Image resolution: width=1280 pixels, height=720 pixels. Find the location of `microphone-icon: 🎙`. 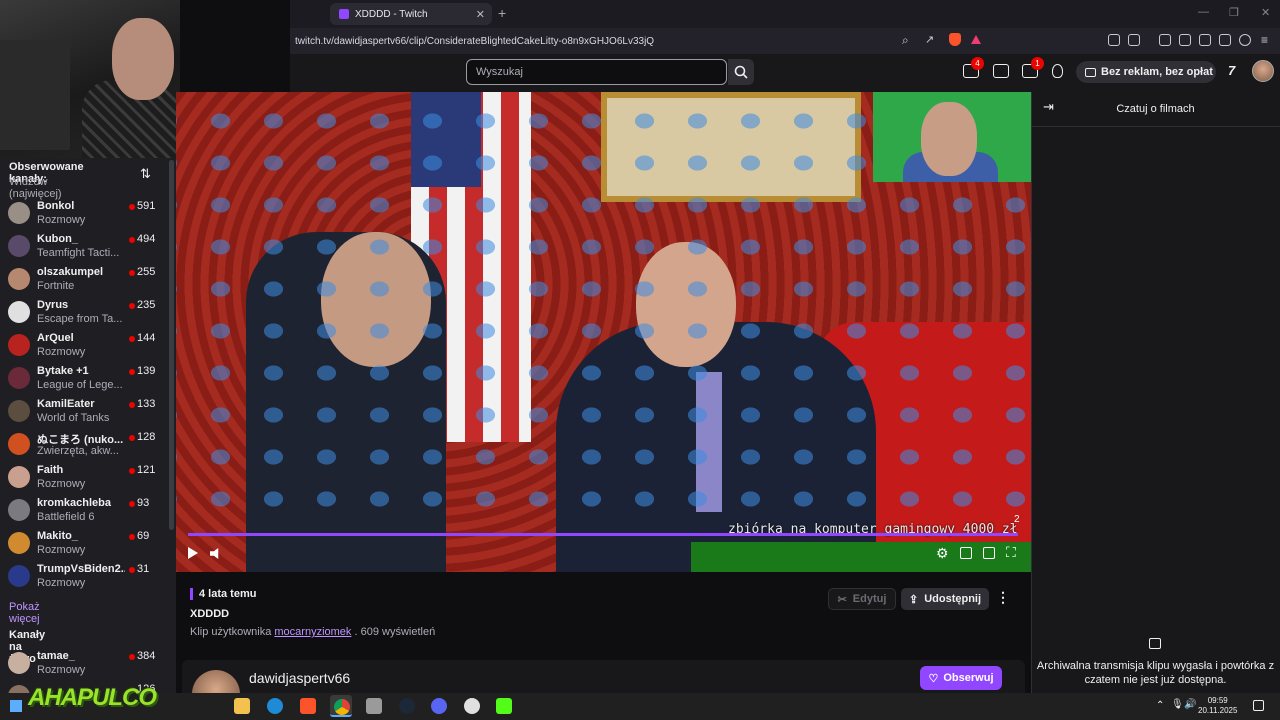

microphone-icon: 🎙 is located at coordinates (1177, 704).